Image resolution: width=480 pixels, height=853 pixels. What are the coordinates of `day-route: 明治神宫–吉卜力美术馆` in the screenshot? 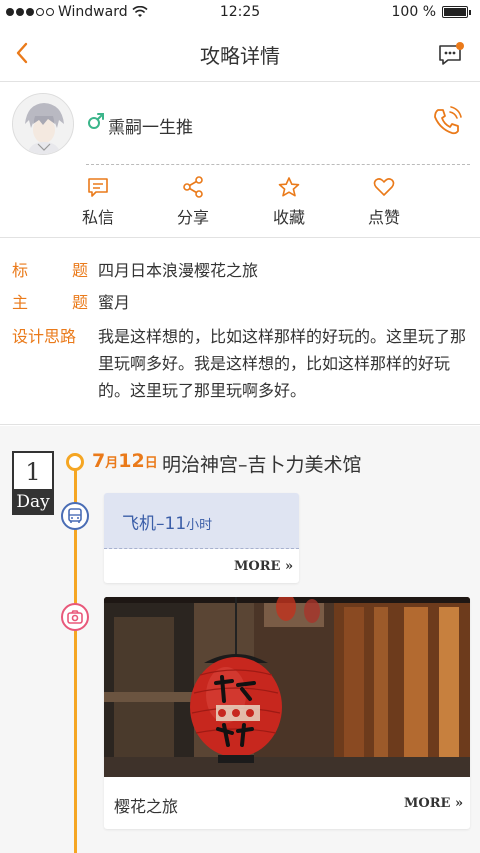 It's located at (262, 465).